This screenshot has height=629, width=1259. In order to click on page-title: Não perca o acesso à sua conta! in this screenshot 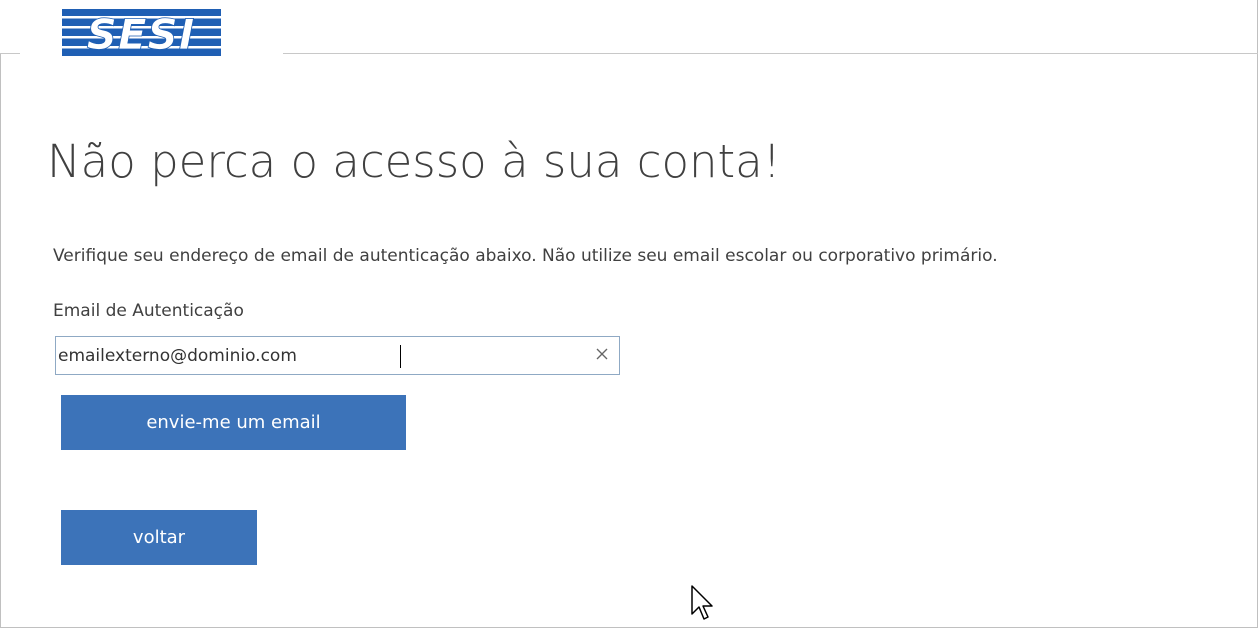, I will do `click(414, 161)`.